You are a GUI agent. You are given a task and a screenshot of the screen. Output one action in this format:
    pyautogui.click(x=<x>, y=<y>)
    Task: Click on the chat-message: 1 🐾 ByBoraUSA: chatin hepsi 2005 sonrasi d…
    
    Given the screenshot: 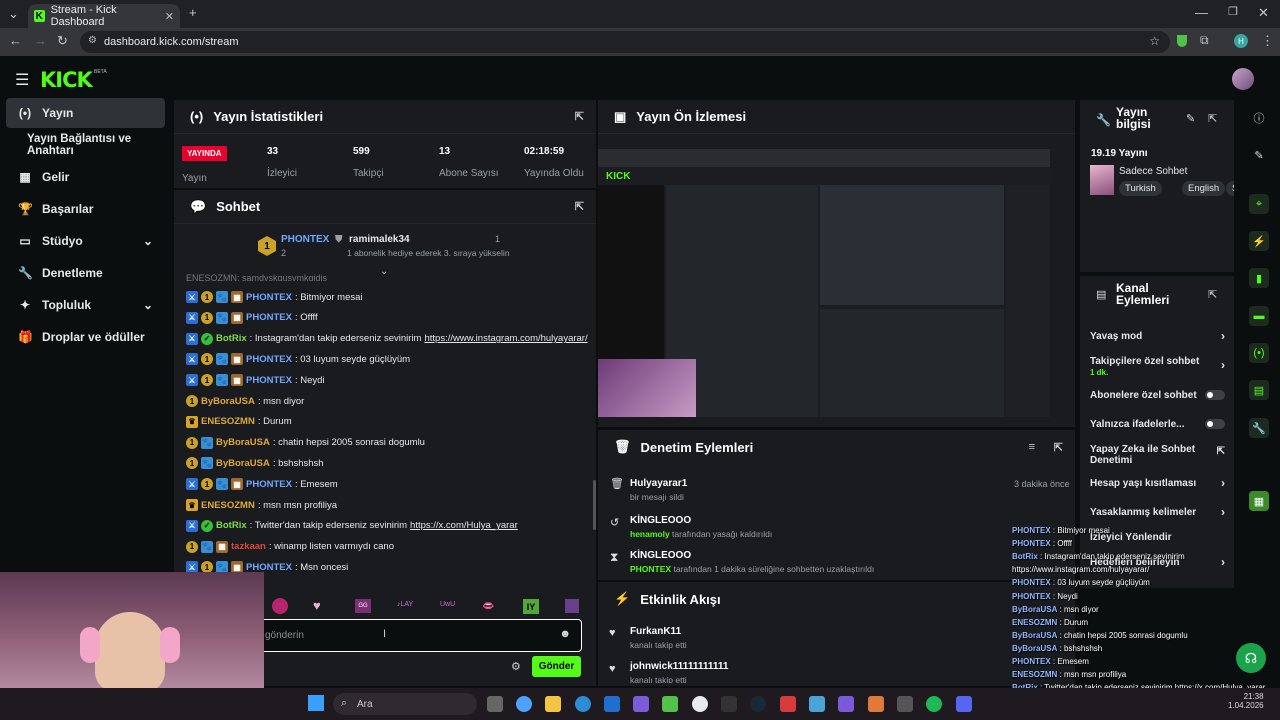 What is the action you would take?
    pyautogui.click(x=305, y=442)
    